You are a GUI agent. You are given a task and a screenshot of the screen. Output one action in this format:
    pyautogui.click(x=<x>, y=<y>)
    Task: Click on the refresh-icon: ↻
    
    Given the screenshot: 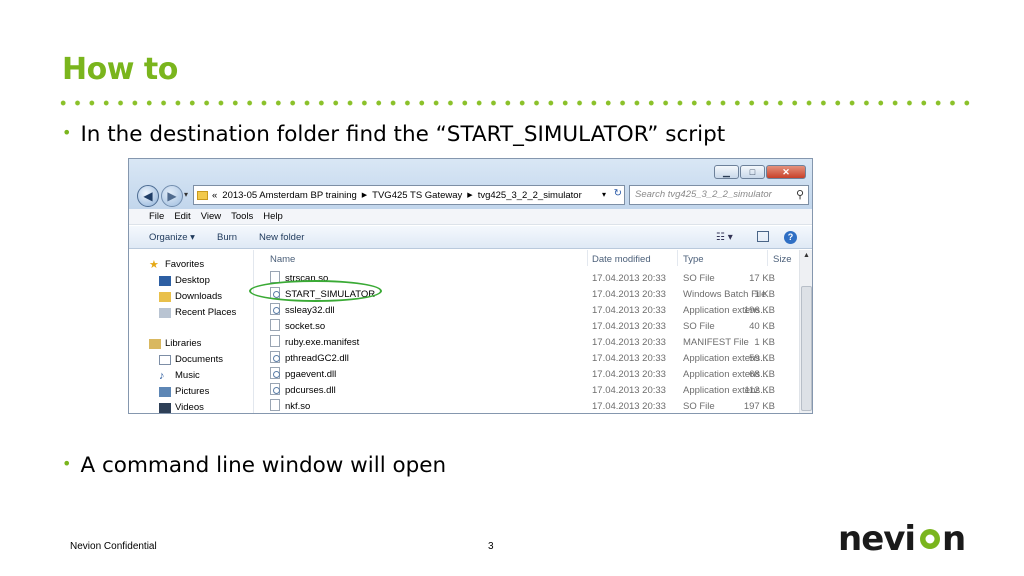 What is the action you would take?
    pyautogui.click(x=618, y=193)
    